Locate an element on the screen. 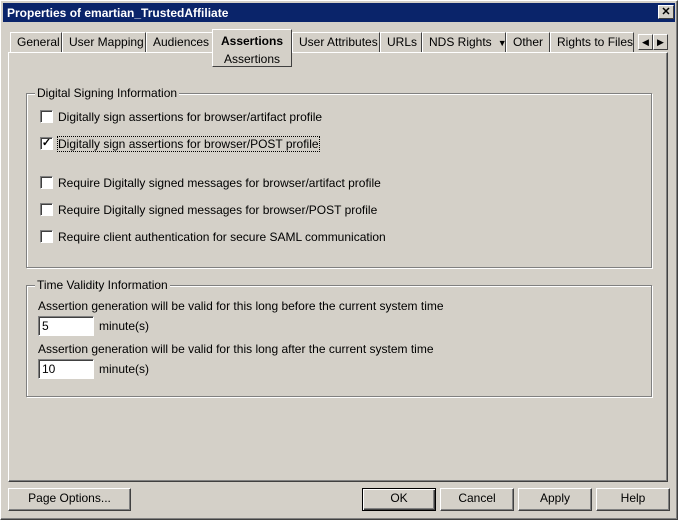  cancel-button: Cancel is located at coordinates (477, 499).